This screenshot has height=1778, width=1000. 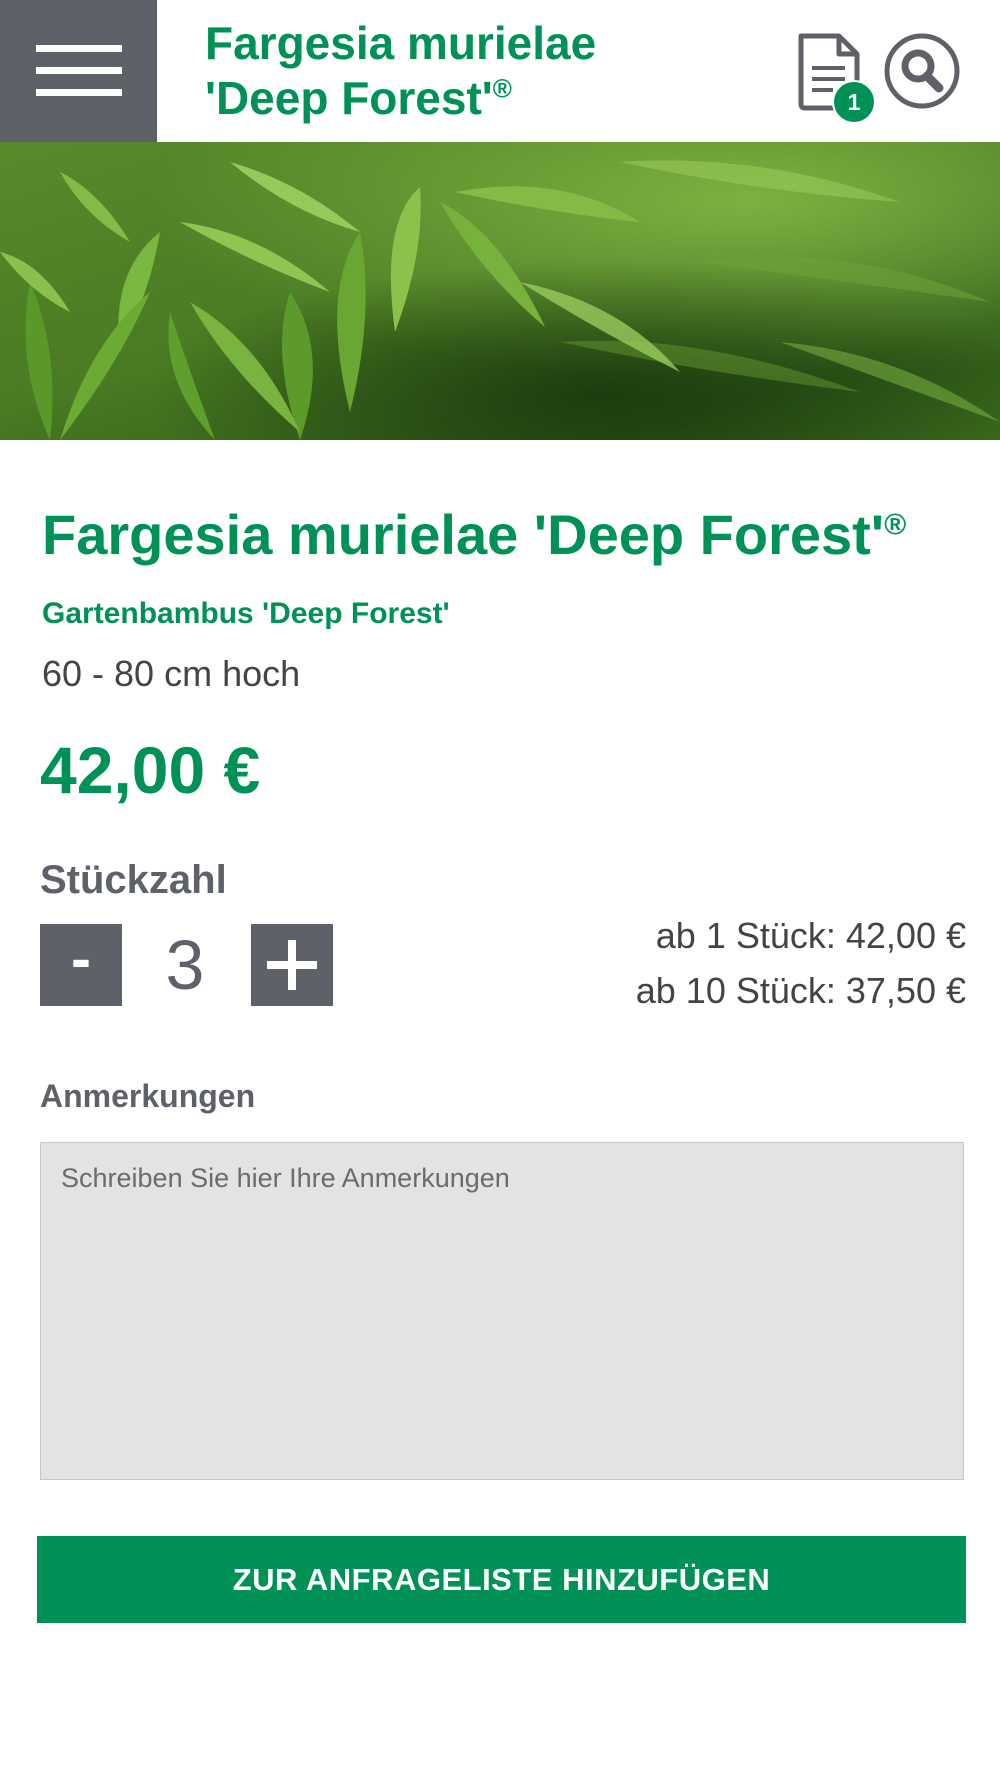 I want to click on header-title: Fargesia murielae 'Deep Forest'®, so click(x=485, y=71).